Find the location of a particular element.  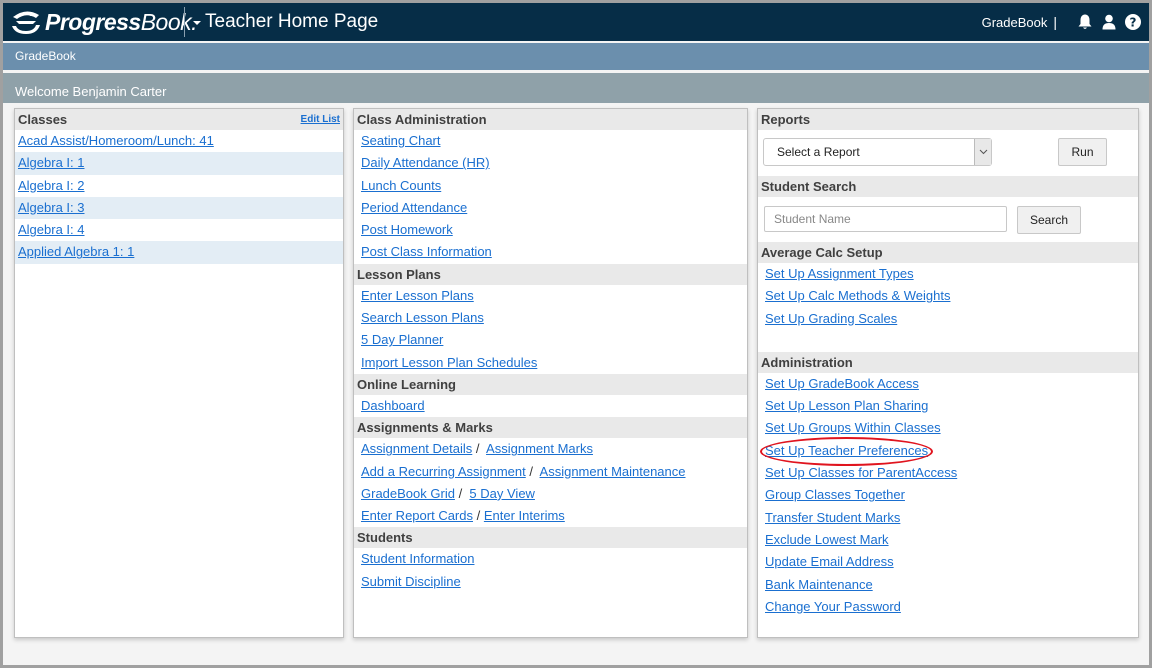

class-row: Algebra I: 2 is located at coordinates (179, 186).